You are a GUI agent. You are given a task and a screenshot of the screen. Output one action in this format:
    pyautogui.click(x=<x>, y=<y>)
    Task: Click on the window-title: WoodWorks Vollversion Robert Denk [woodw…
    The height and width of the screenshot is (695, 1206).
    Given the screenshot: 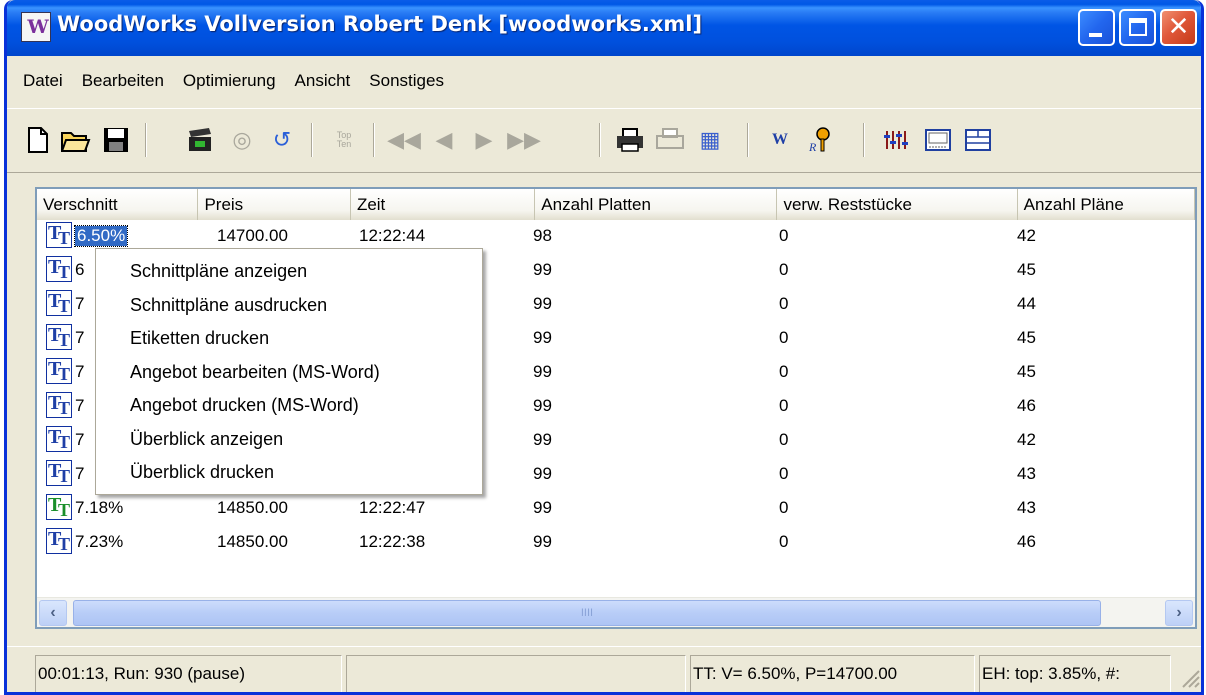 What is the action you would take?
    pyautogui.click(x=380, y=24)
    